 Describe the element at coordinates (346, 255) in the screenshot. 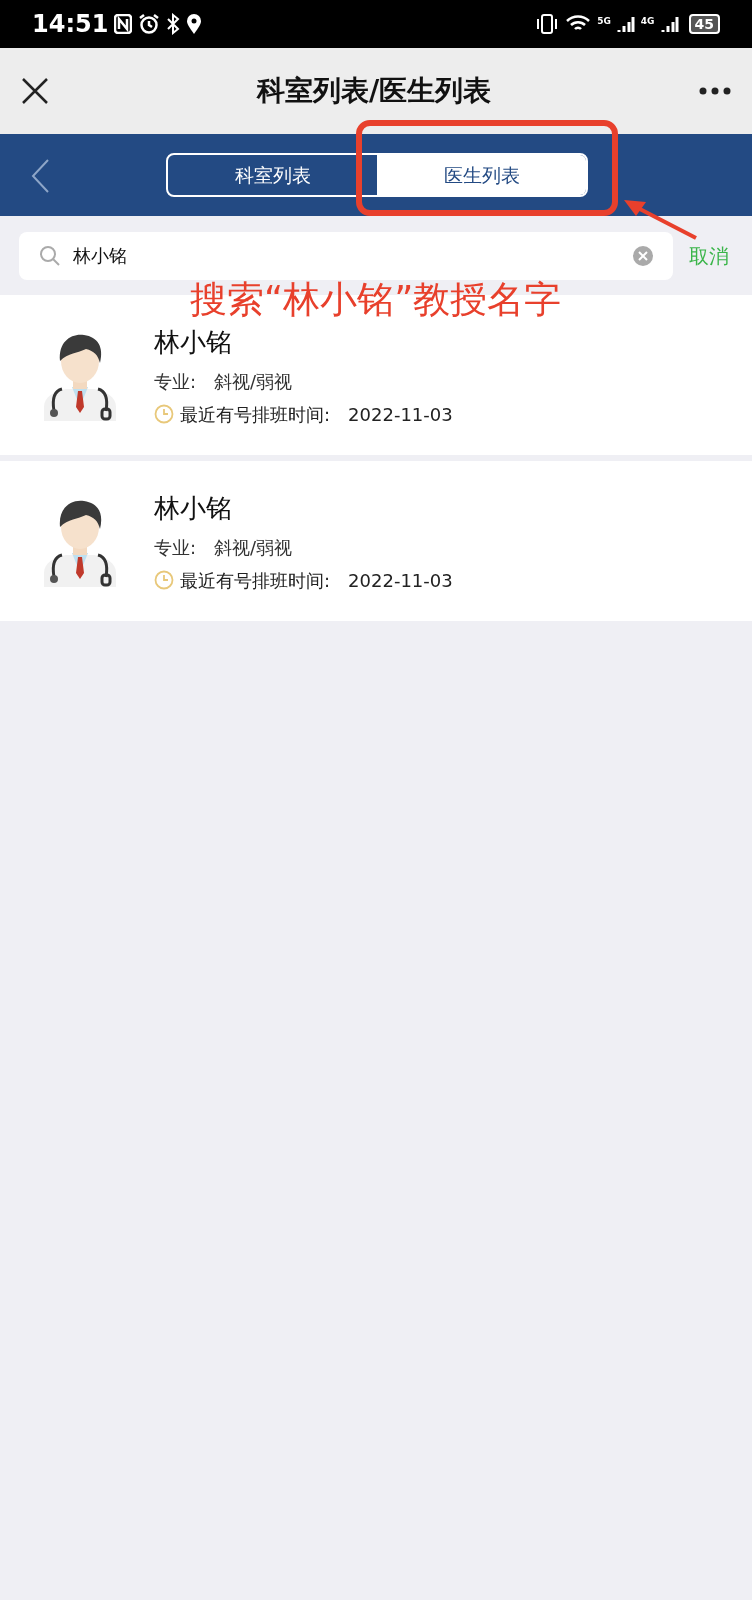

I see `search-field: 林小铭` at that location.